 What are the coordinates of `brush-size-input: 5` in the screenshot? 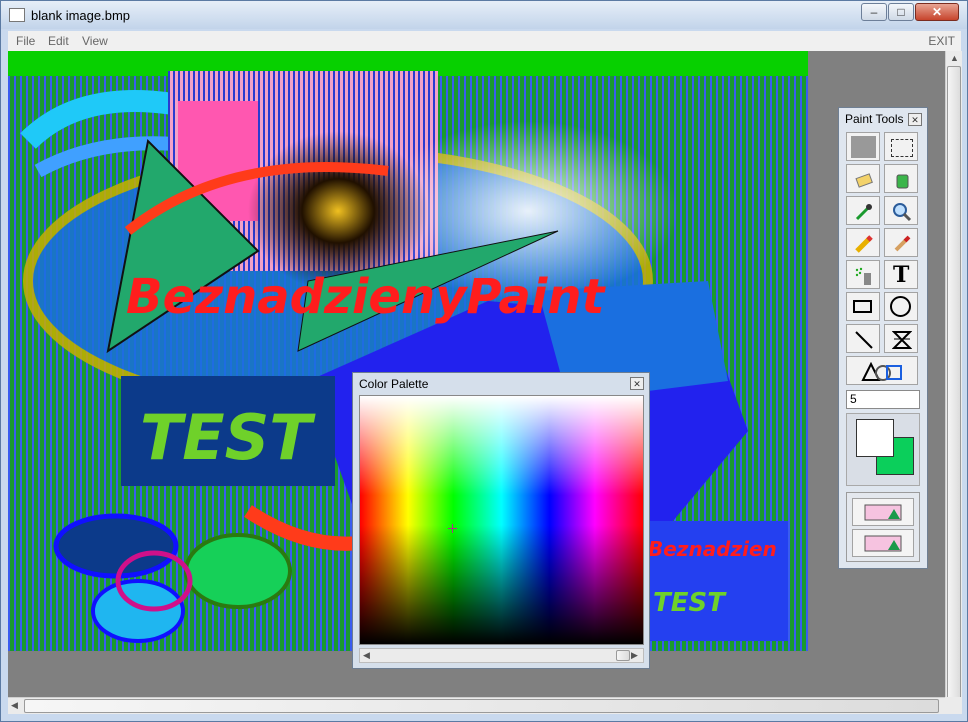 It's located at (883, 399).